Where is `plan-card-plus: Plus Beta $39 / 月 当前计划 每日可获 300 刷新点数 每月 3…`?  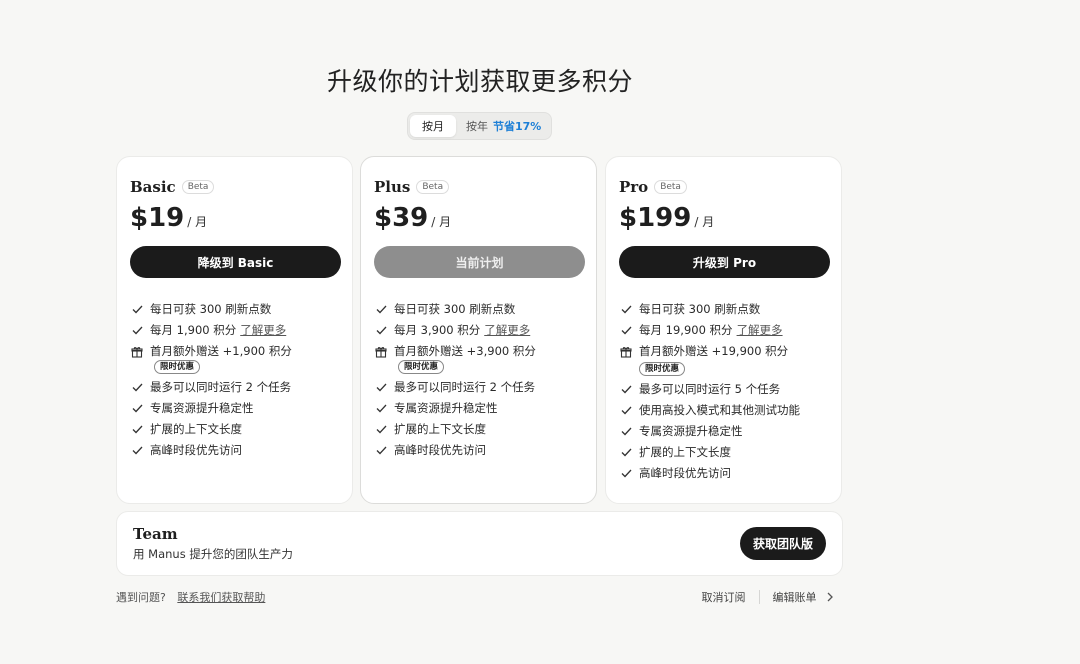 plan-card-plus: Plus Beta $39 / 月 当前计划 每日可获 300 刷新点数 每月 3… is located at coordinates (478, 330).